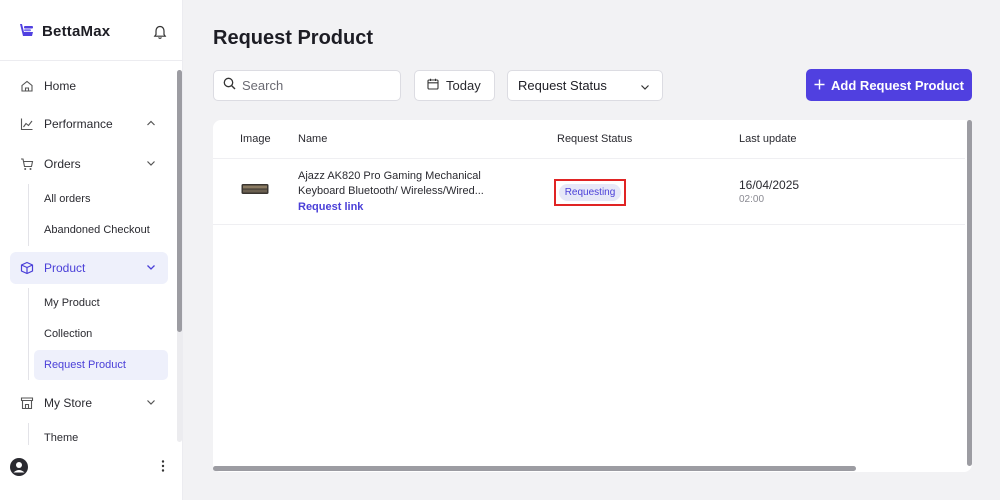 This screenshot has width=1000, height=500. I want to click on date-filter-label: Today, so click(463, 85).